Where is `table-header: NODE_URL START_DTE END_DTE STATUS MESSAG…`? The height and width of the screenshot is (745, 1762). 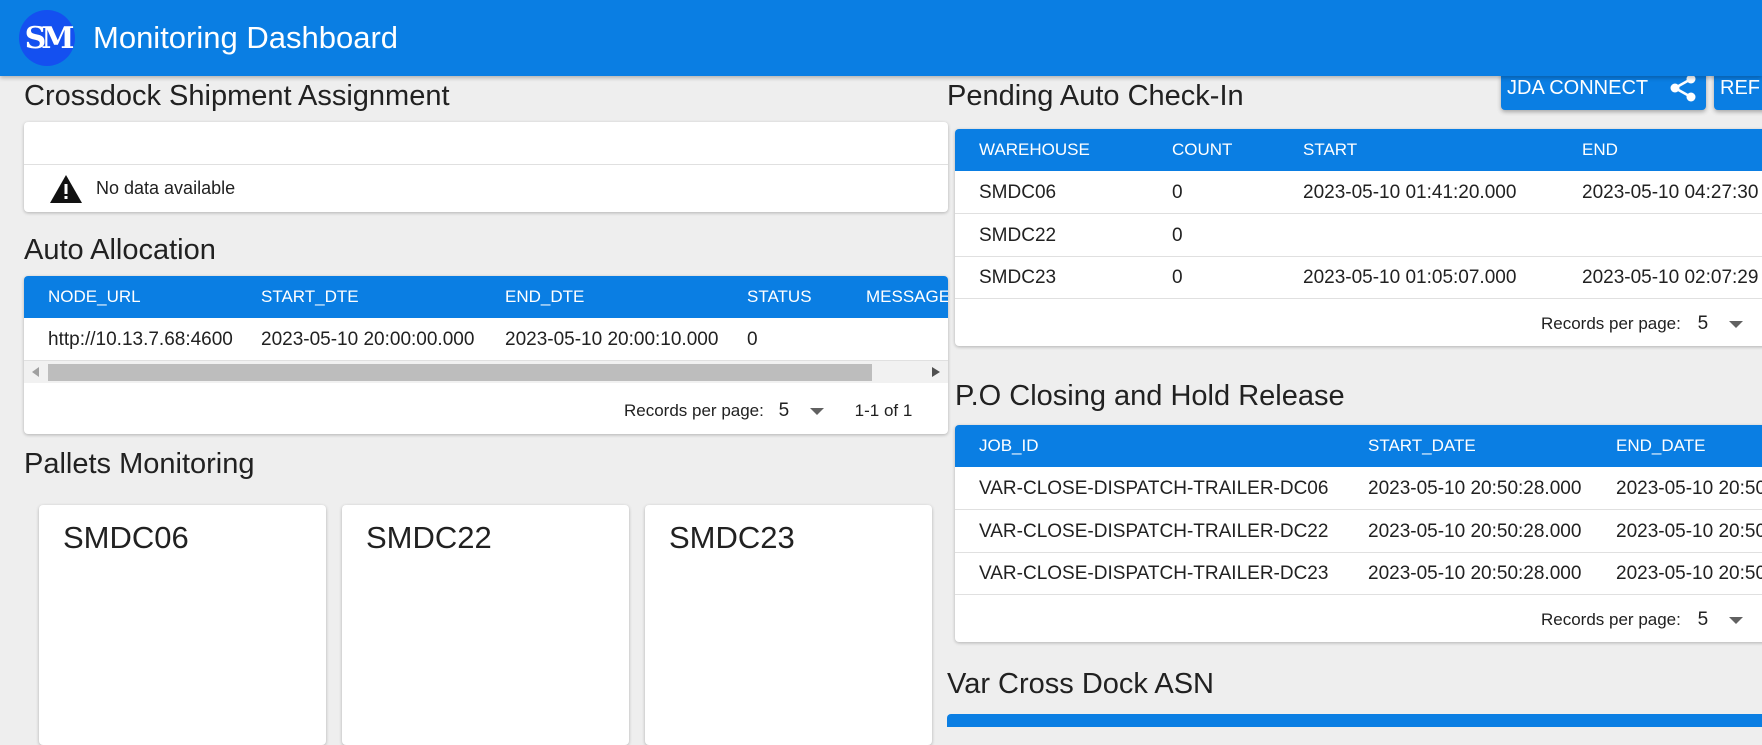
table-header: NODE_URL START_DTE END_DTE STATUS MESSAG… is located at coordinates (486, 297).